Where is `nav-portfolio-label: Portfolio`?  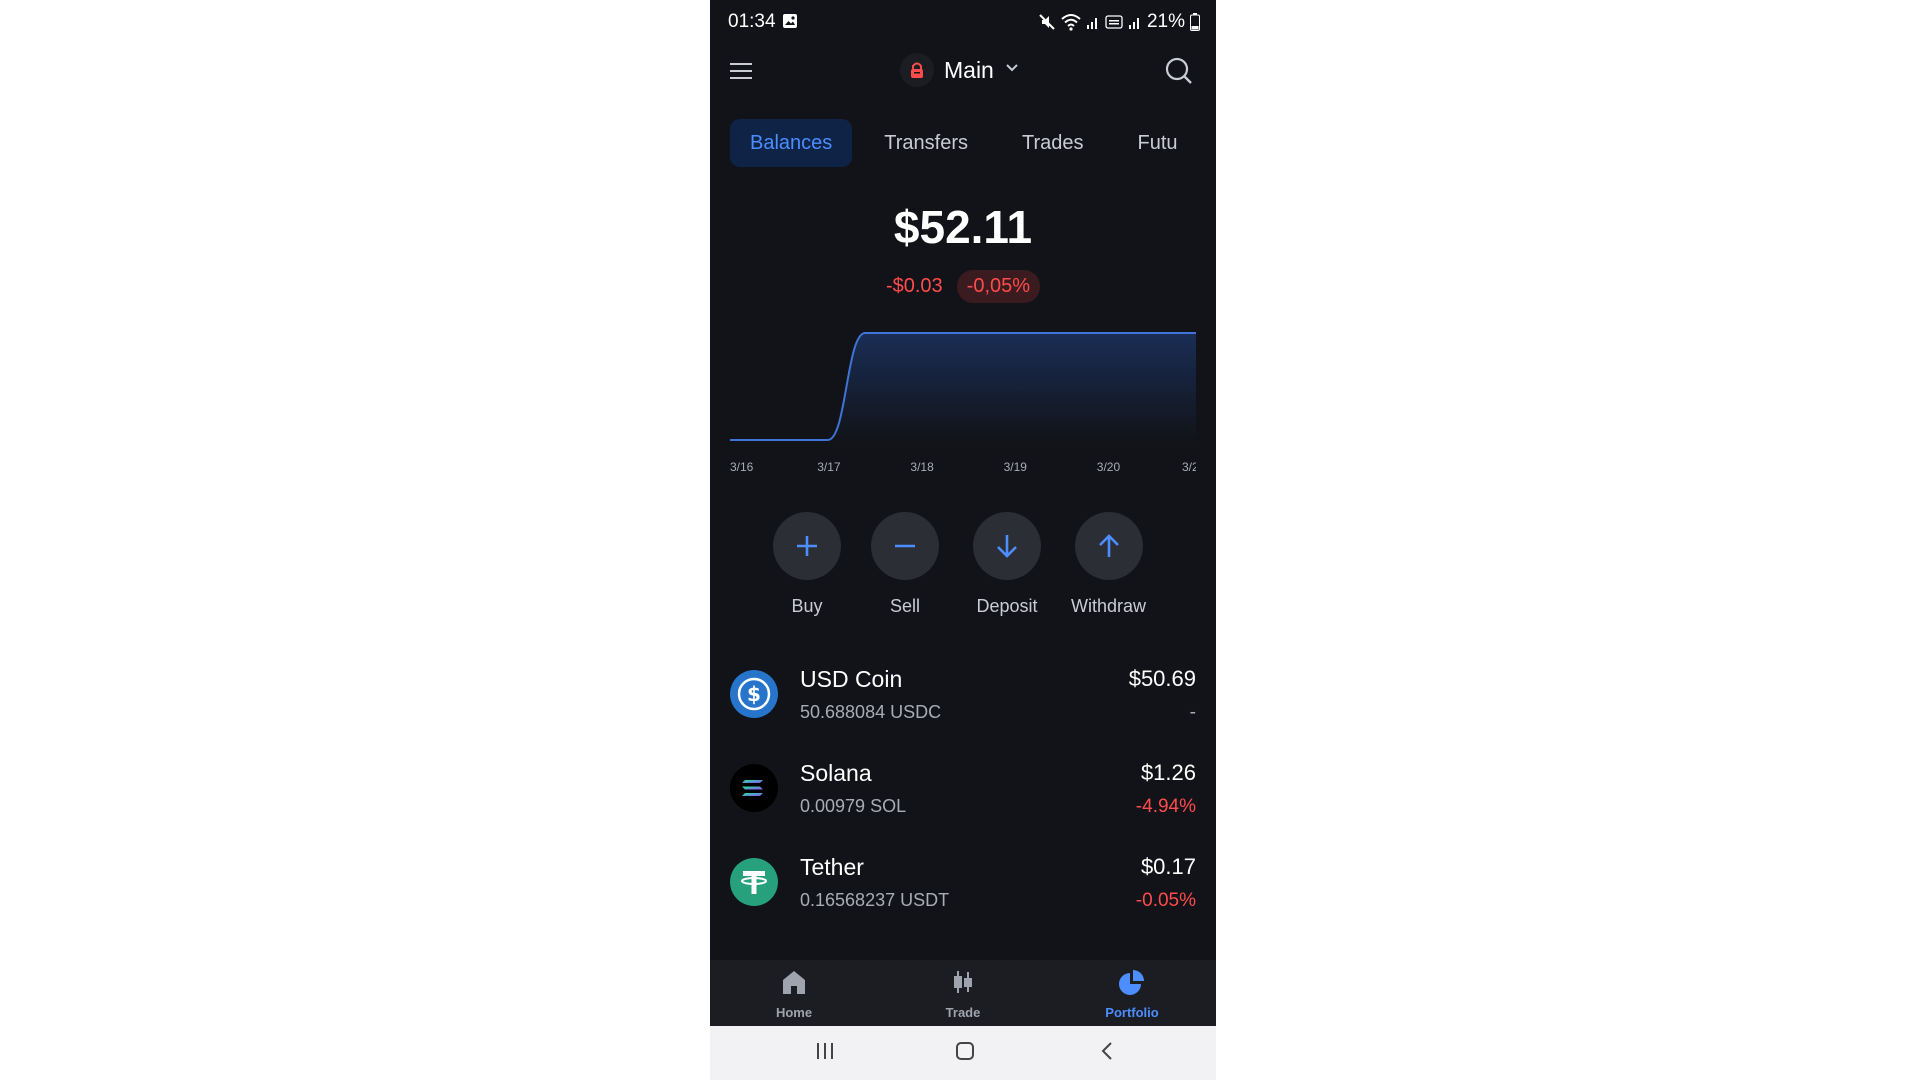
nav-portfolio-label: Portfolio is located at coordinates (1132, 1012).